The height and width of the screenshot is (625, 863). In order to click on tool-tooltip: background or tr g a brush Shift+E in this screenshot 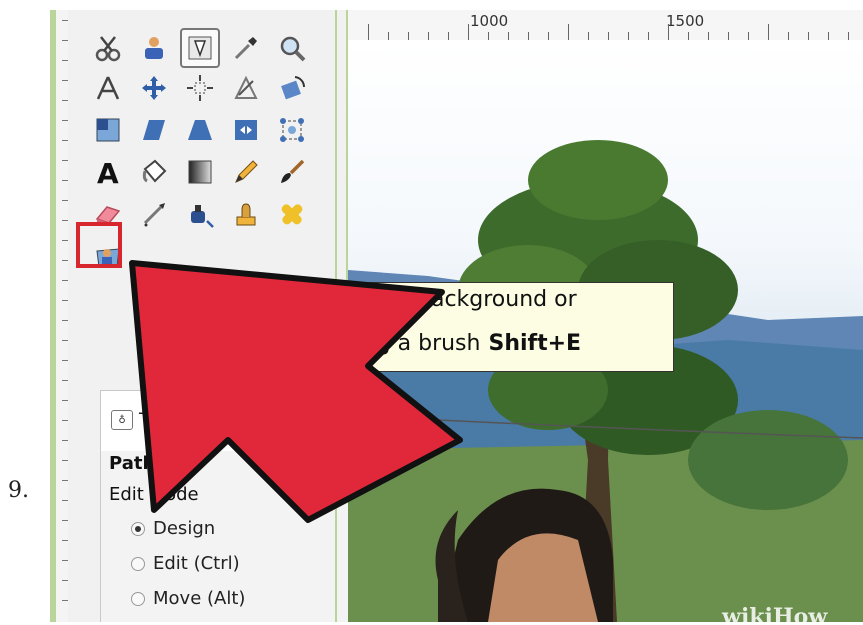, I will do `click(414, 327)`.